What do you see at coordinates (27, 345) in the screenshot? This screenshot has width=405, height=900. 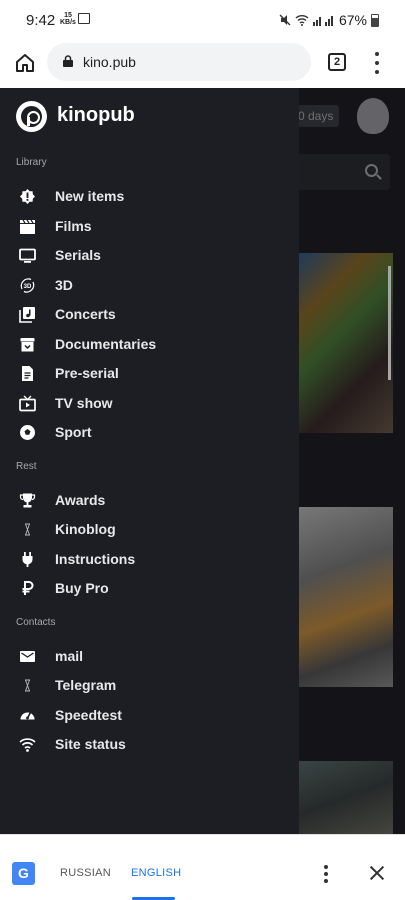 I see `archive-icon` at bounding box center [27, 345].